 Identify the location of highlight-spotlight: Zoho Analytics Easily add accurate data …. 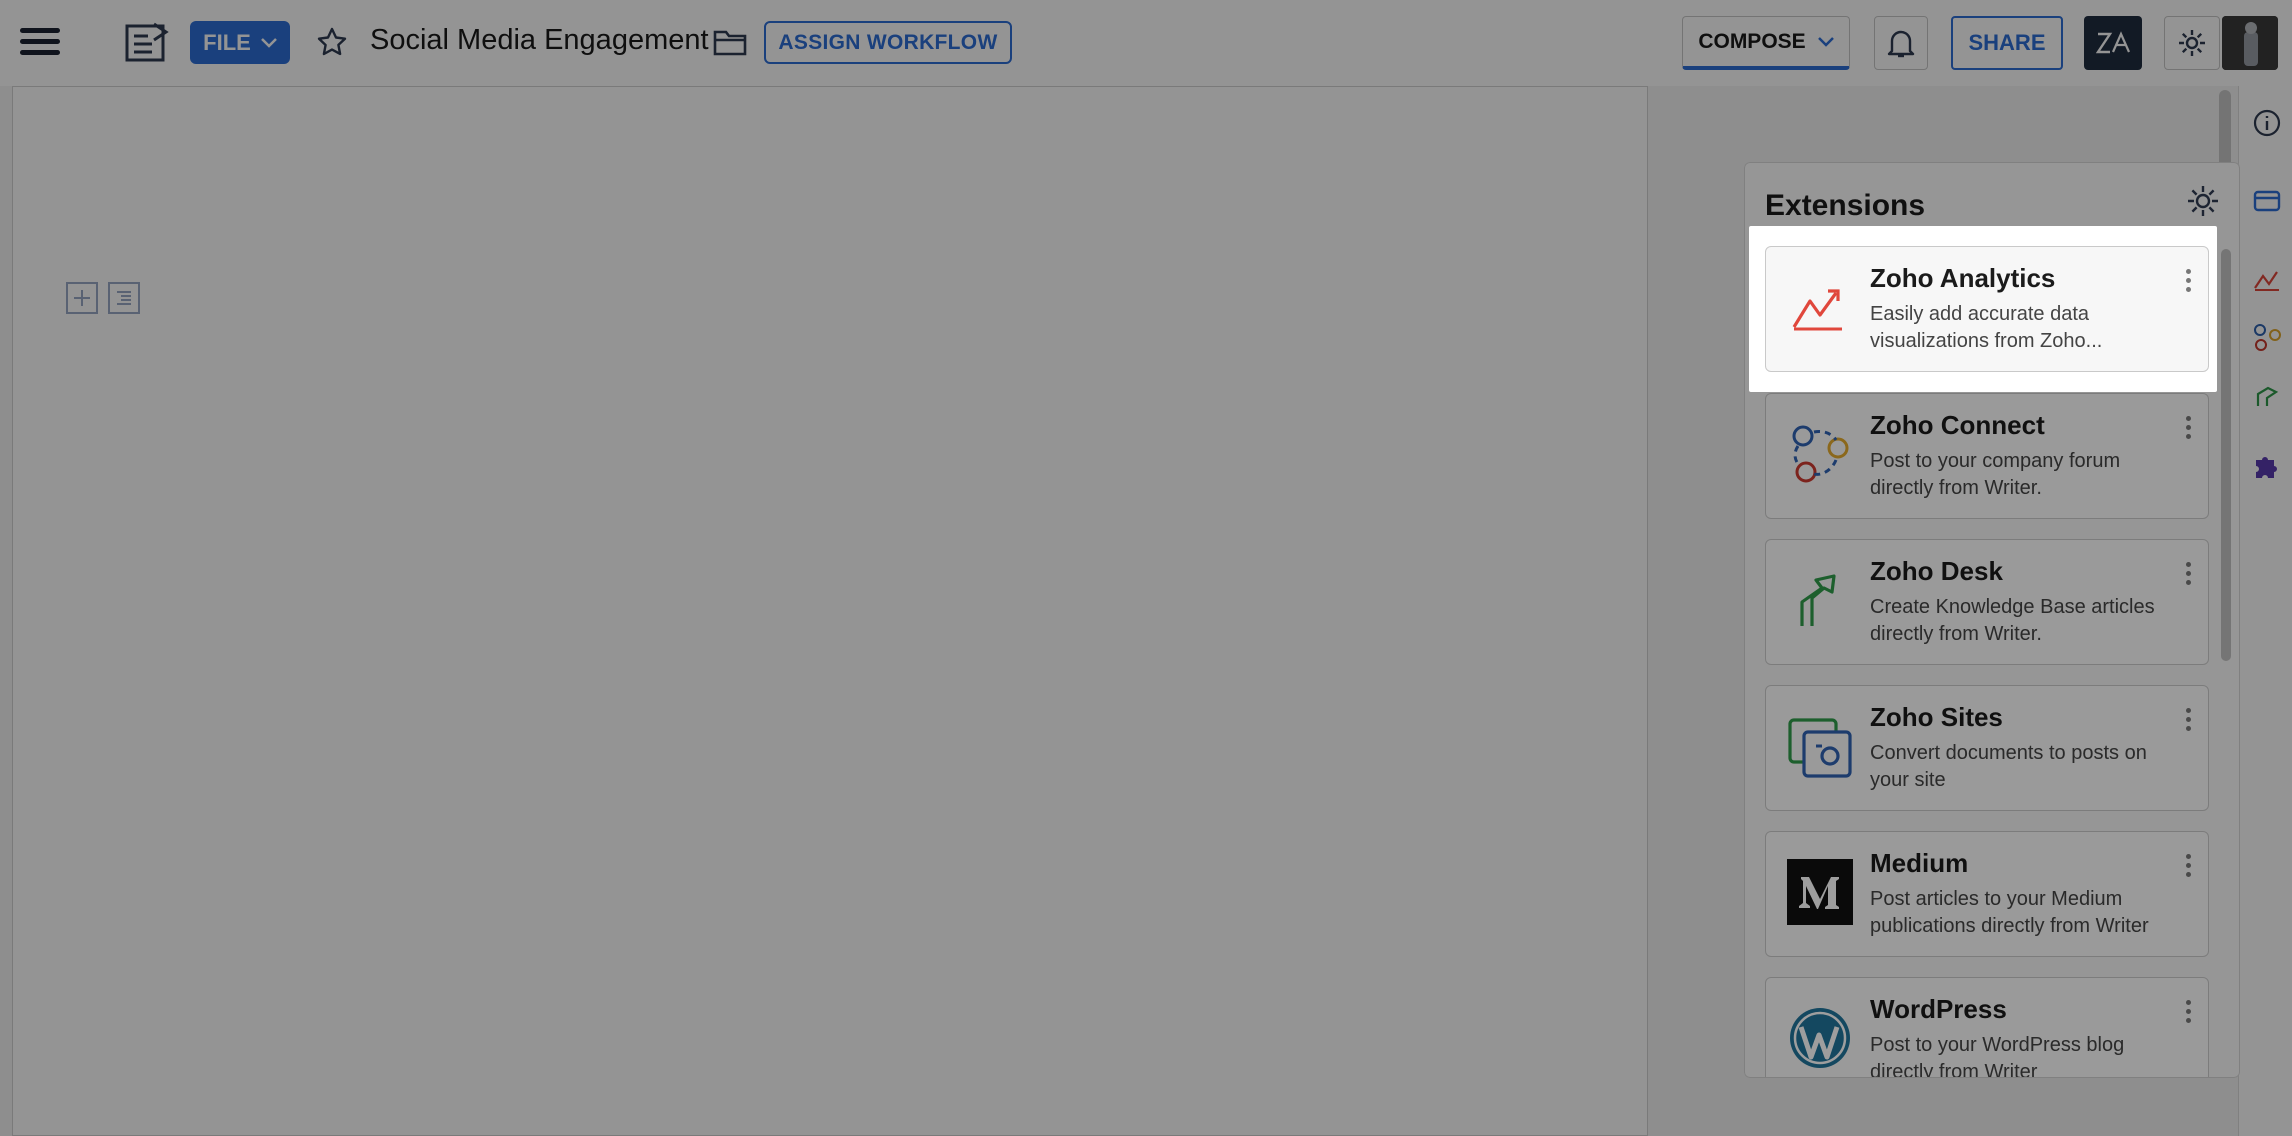
(1983, 309).